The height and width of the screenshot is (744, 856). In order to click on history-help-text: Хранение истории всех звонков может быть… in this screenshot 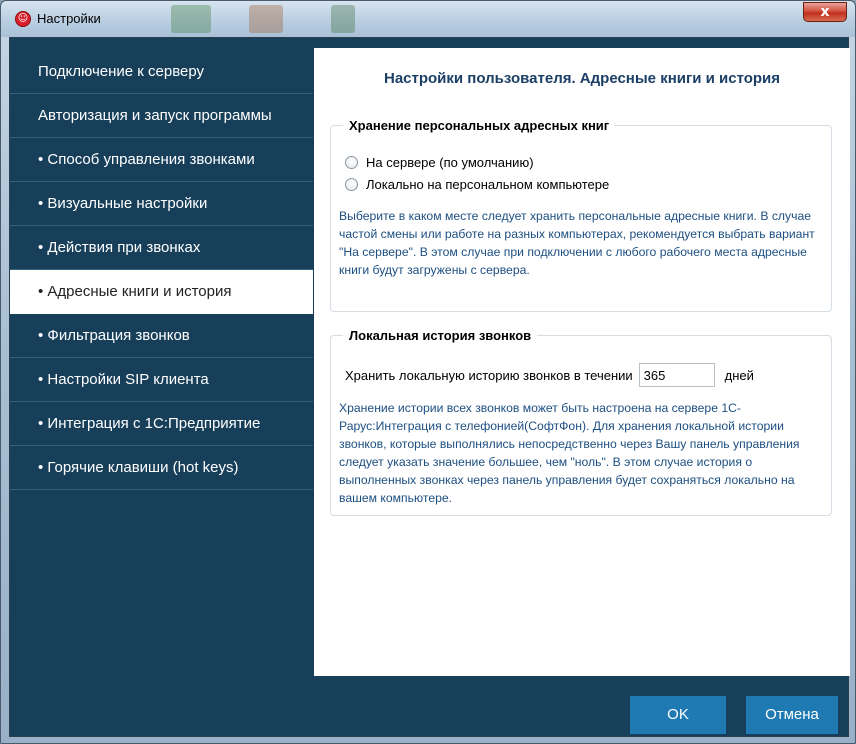, I will do `click(569, 453)`.